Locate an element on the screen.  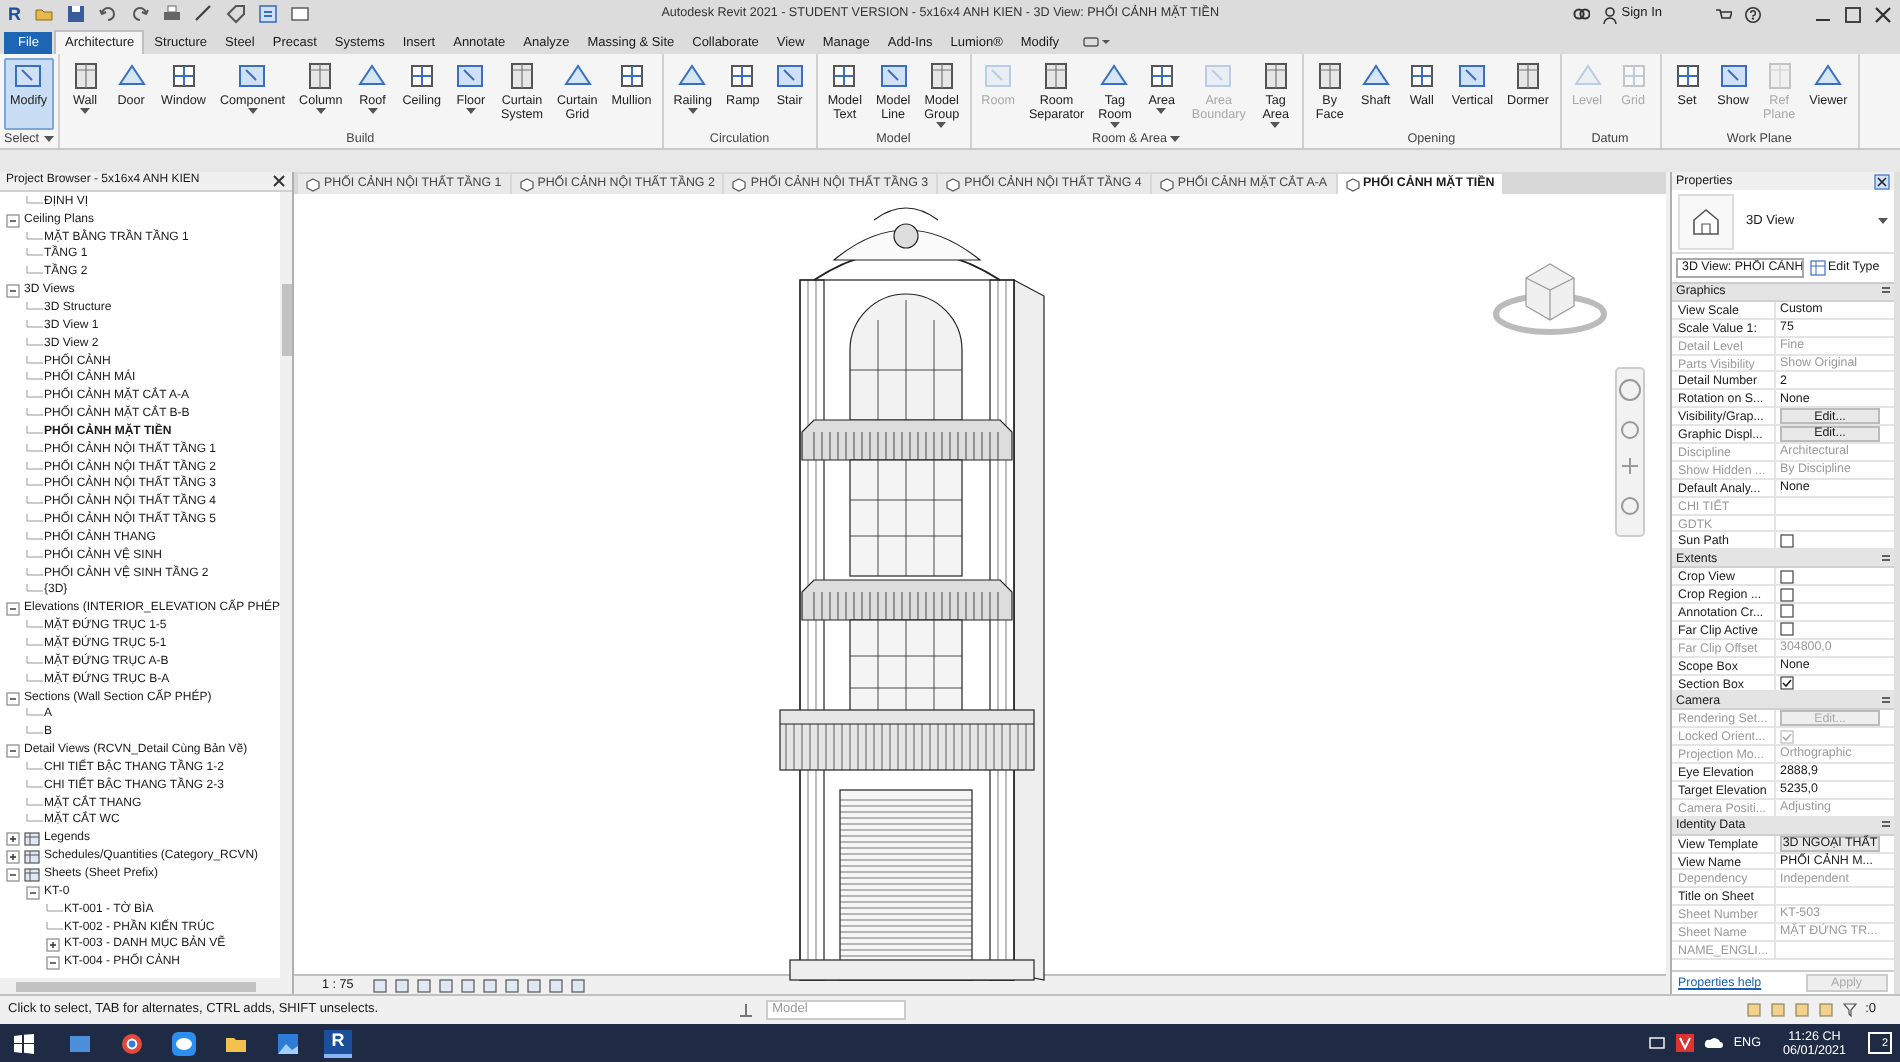
cart-icon is located at coordinates (1723, 14).